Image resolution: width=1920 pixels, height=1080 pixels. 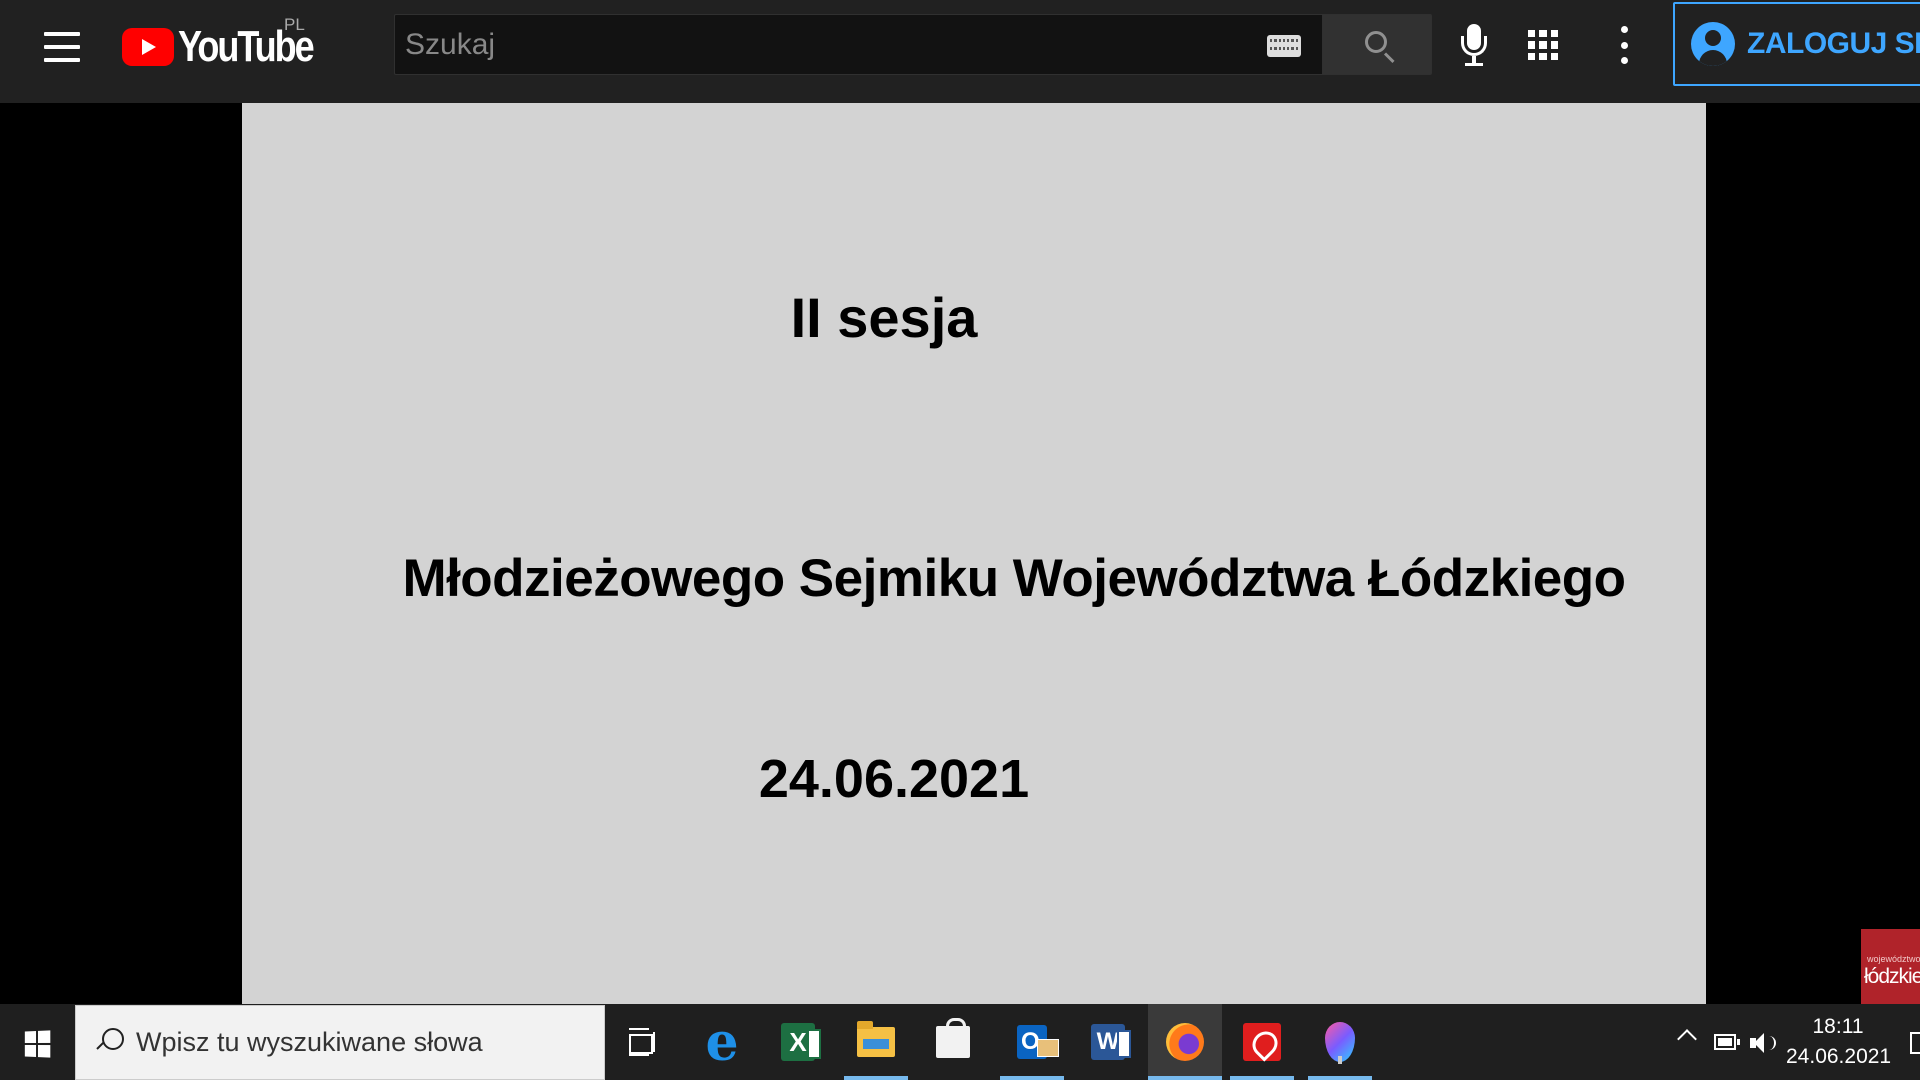 I want to click on more-options-icon, so click(x=1624, y=45).